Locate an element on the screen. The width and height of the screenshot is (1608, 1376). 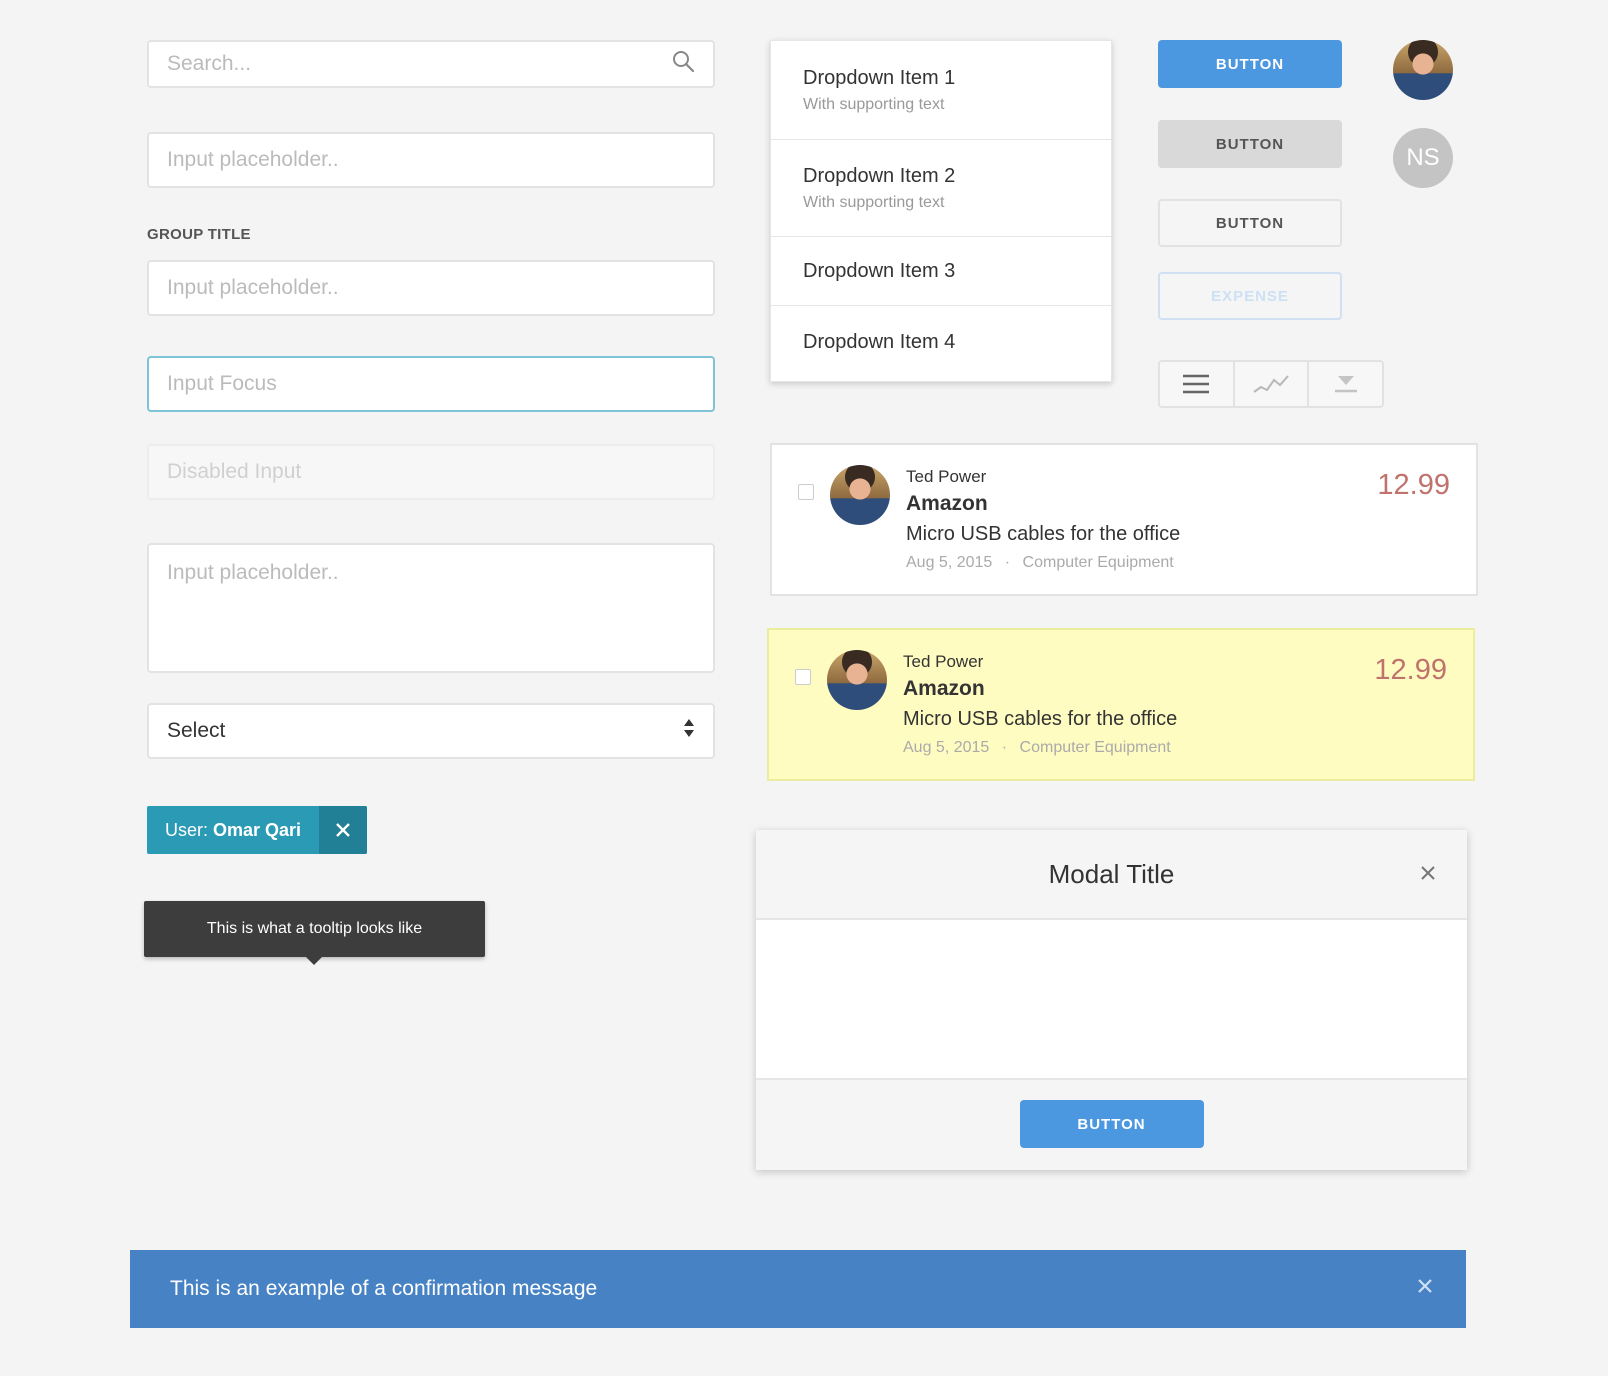
expense-button: EXPENSE is located at coordinates (1250, 296).